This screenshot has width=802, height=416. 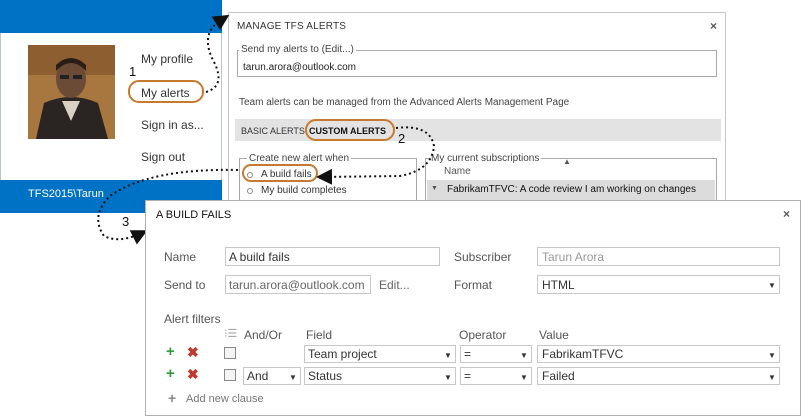 I want to click on arrow-to-manage-dialog, so click(x=217, y=53).